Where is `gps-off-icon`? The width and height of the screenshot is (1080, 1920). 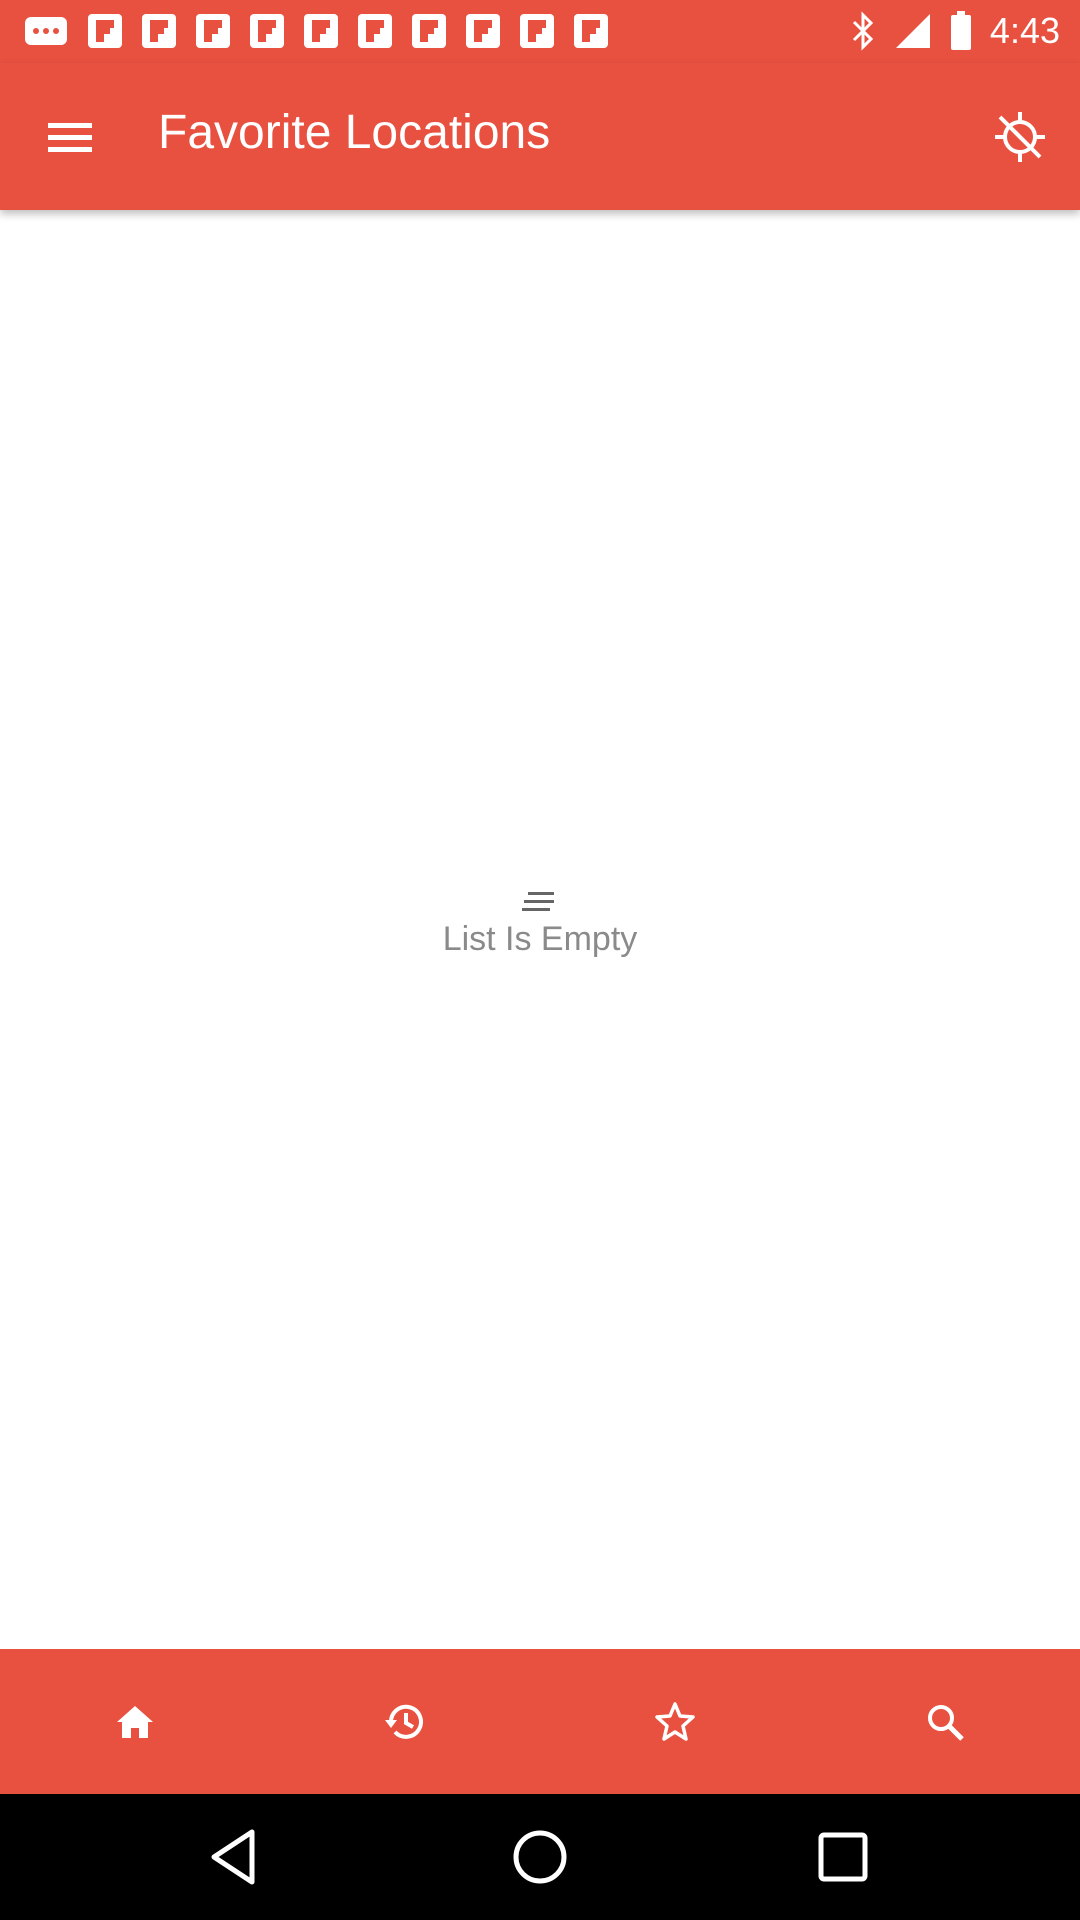 gps-off-icon is located at coordinates (1020, 137).